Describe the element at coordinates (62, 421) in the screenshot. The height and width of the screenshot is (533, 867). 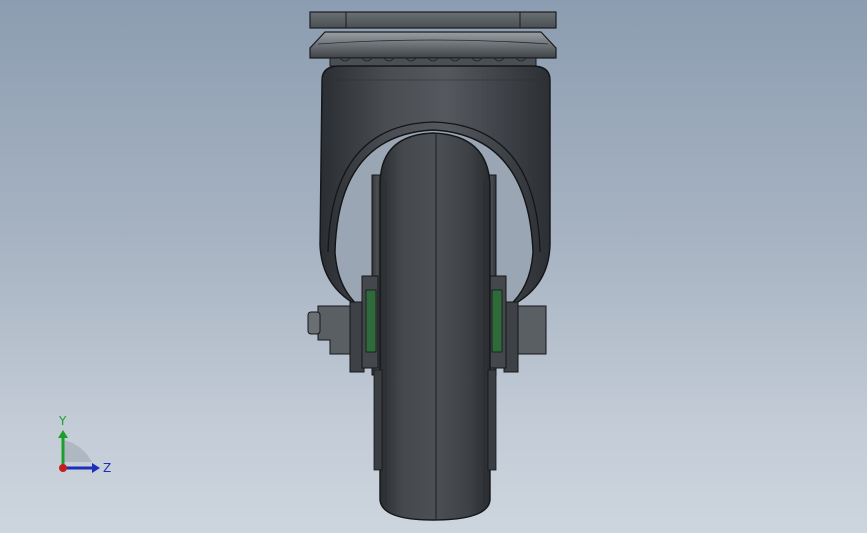
I see `y-axis-label: Y` at that location.